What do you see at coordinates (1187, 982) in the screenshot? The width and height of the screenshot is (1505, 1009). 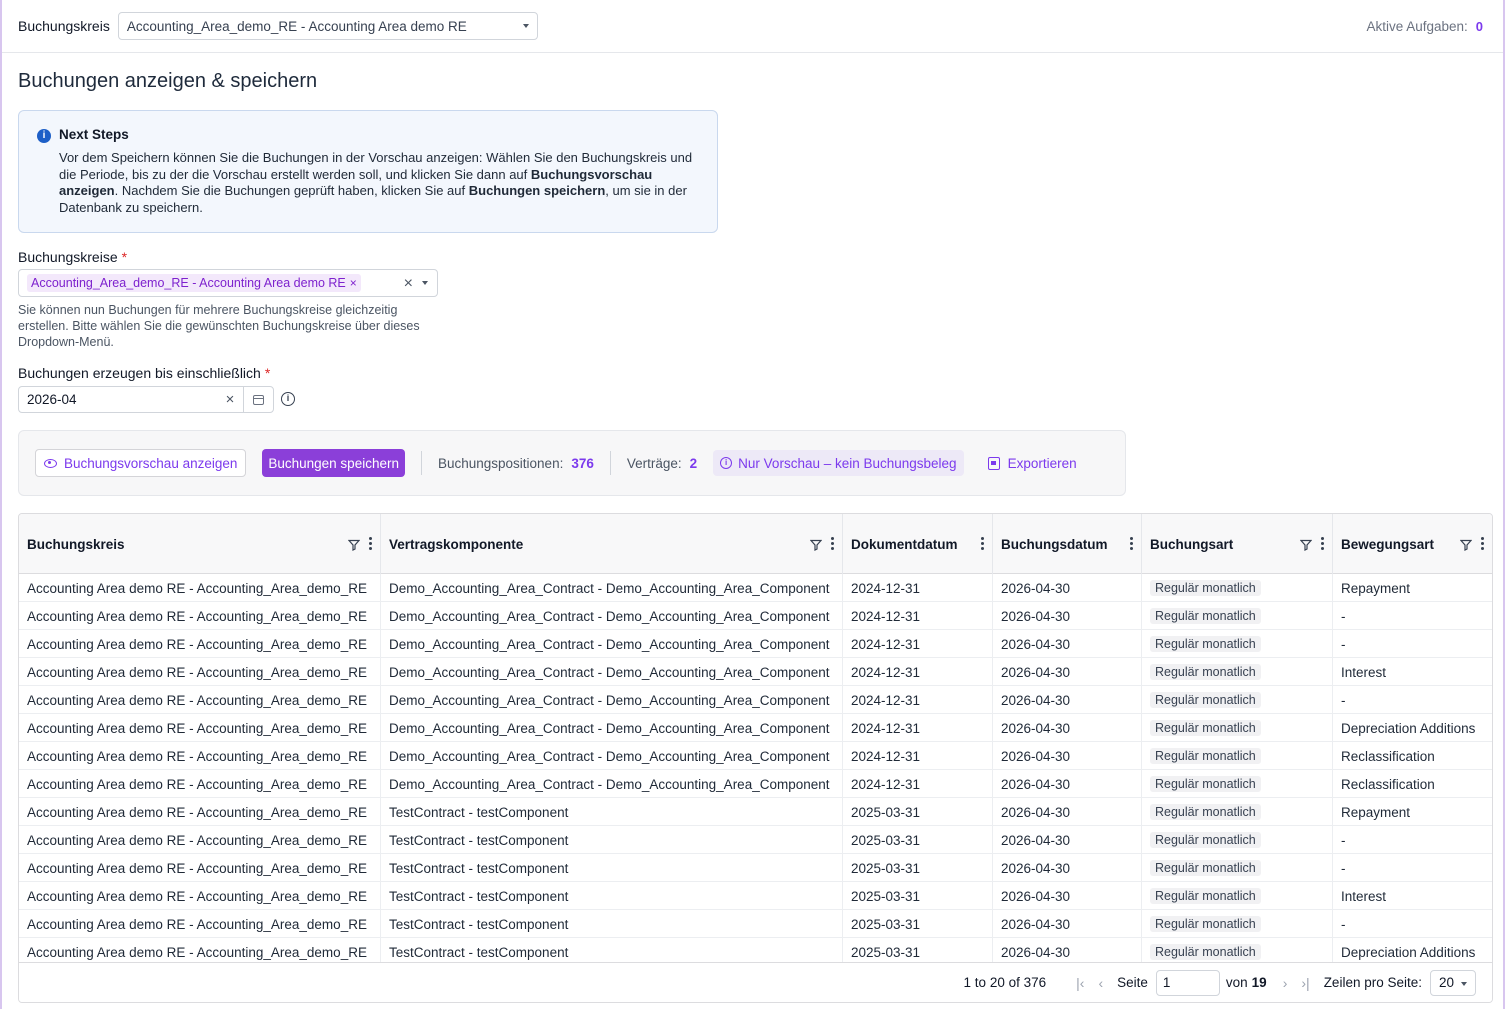 I see `page-input: 1` at bounding box center [1187, 982].